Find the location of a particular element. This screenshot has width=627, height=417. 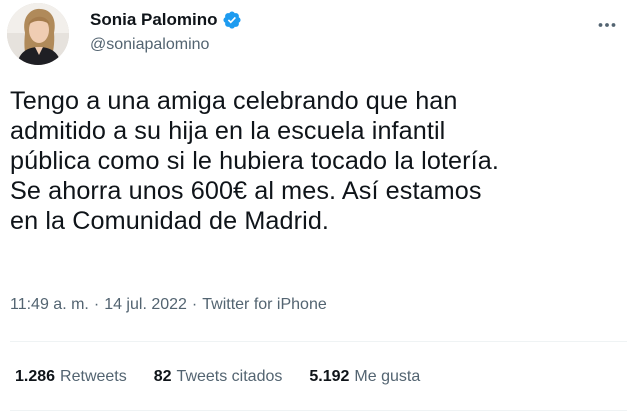

more-options-icon is located at coordinates (607, 25).